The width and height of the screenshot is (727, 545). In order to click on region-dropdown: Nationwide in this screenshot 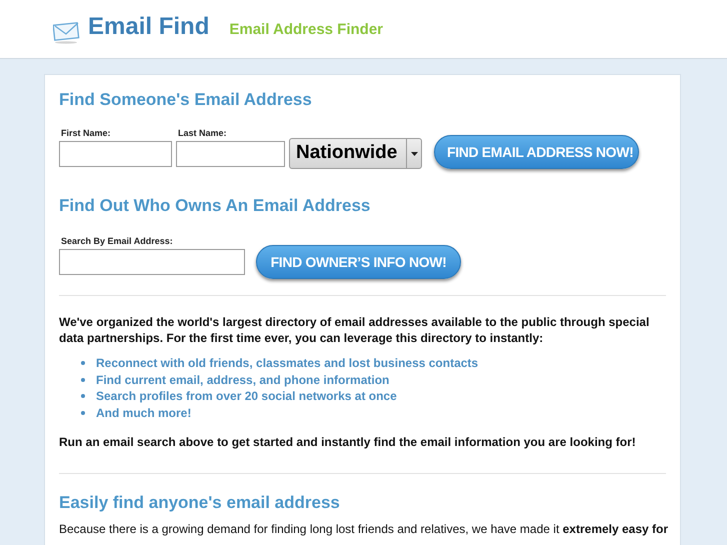, I will do `click(355, 153)`.